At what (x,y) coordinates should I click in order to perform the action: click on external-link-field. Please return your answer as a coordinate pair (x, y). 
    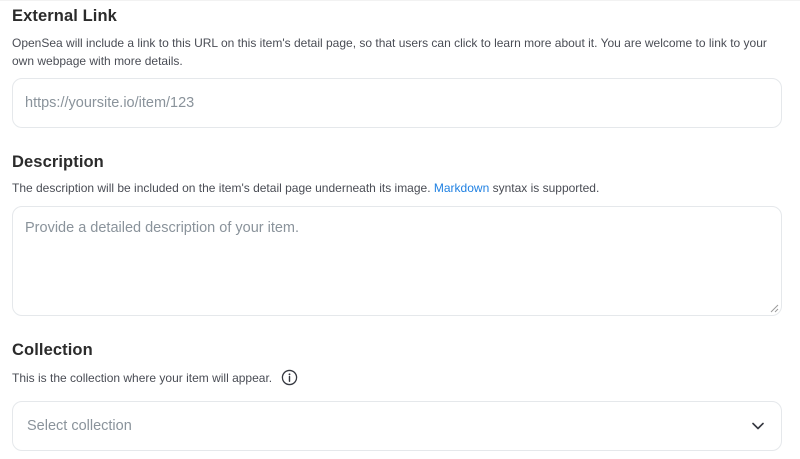
    Looking at the image, I should click on (397, 103).